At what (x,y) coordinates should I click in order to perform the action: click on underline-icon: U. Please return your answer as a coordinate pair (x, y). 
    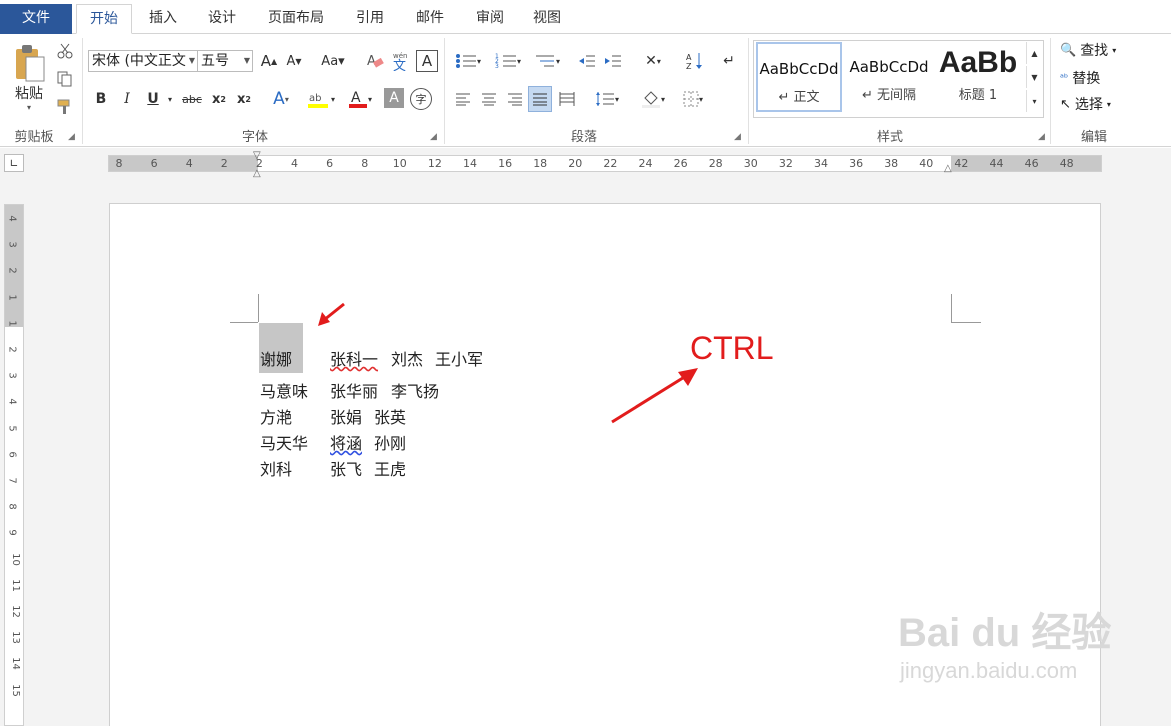
    Looking at the image, I should click on (153, 99).